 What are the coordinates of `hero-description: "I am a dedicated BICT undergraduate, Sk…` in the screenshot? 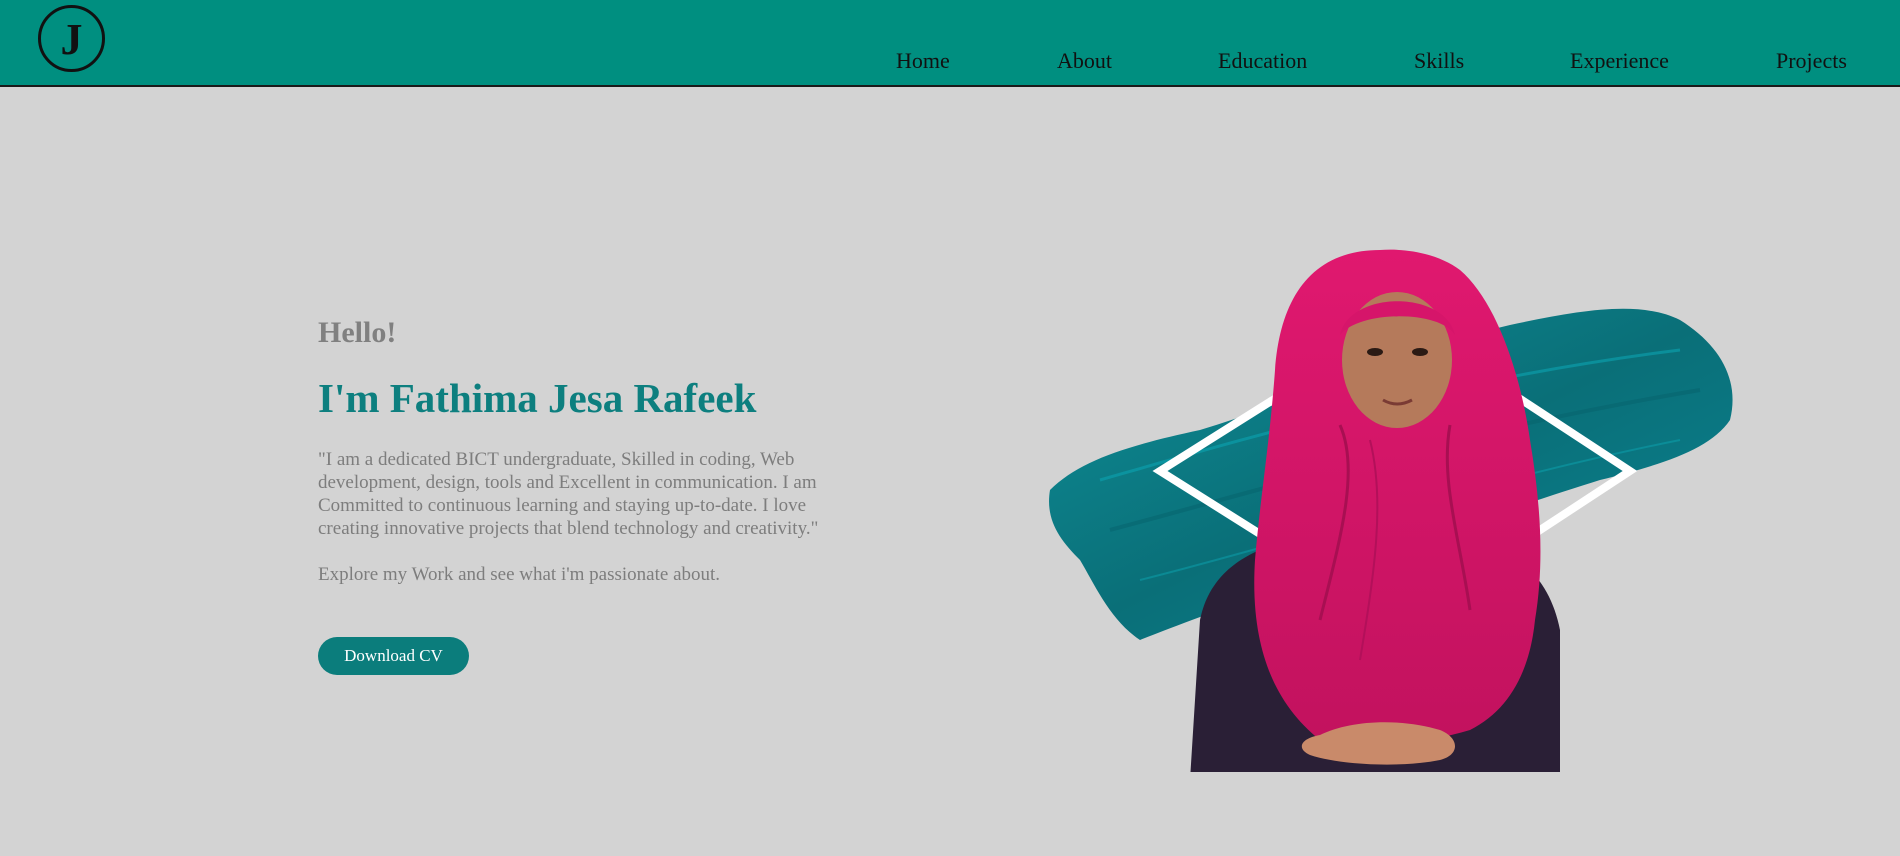 It's located at (568, 494).